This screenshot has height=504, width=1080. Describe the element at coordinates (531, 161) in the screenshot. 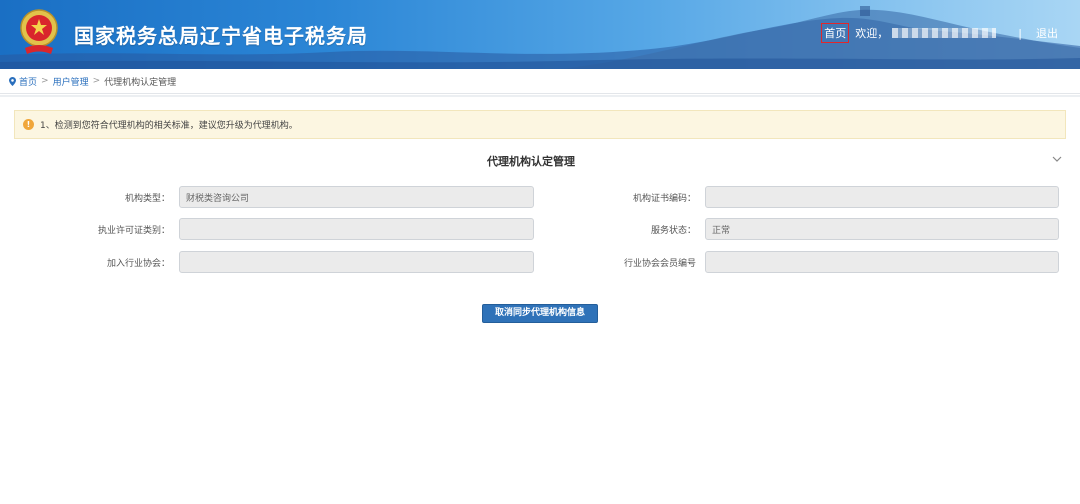

I see `section-title: 代理机构认定管理` at that location.